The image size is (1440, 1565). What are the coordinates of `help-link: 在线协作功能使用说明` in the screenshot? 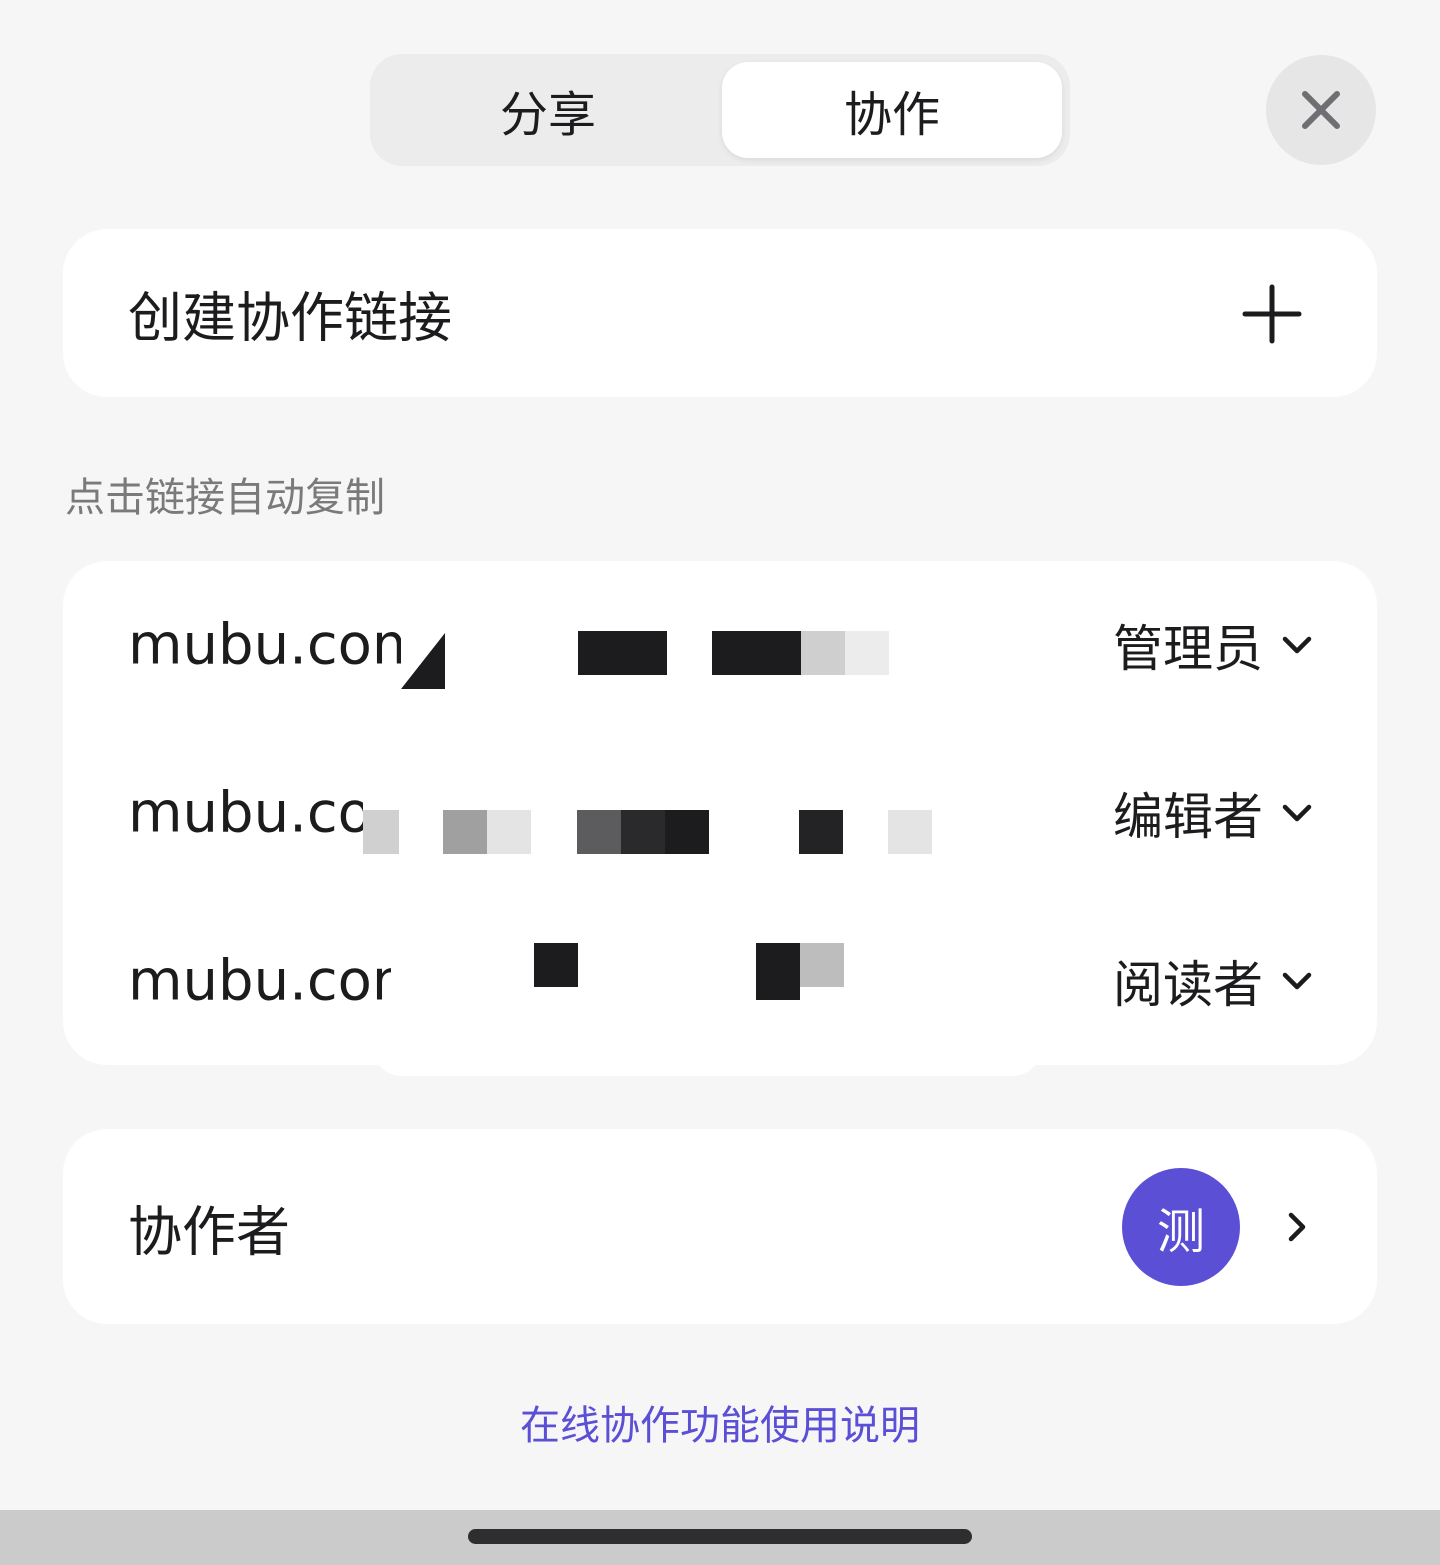 It's located at (720, 1422).